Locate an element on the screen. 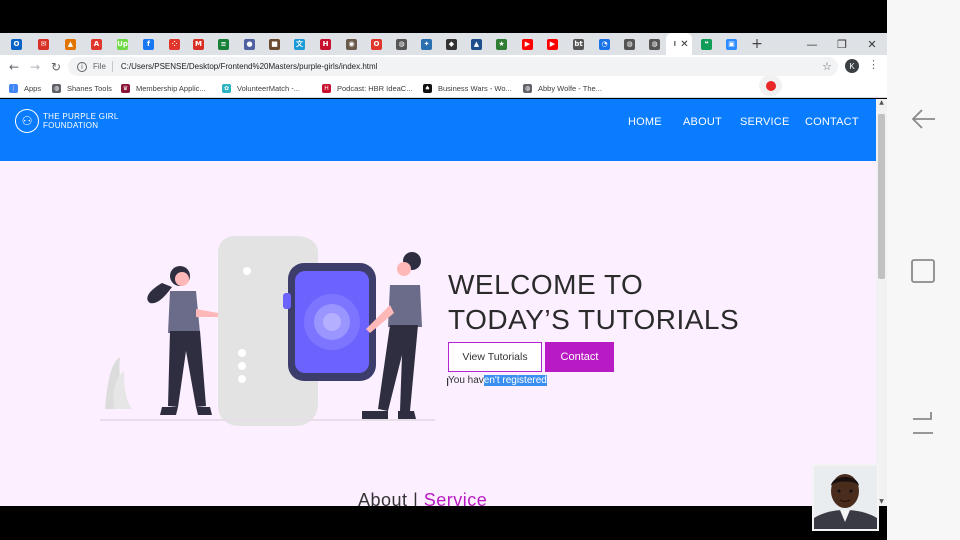 The width and height of the screenshot is (960, 540). logo-line-1: THE PURPLE GIRL is located at coordinates (81, 116).